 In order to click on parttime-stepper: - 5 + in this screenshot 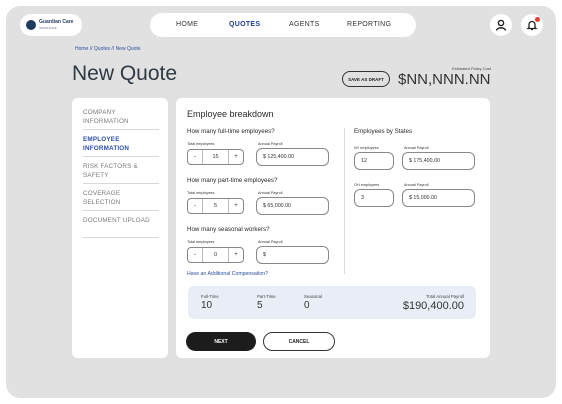, I will do `click(215, 206)`.